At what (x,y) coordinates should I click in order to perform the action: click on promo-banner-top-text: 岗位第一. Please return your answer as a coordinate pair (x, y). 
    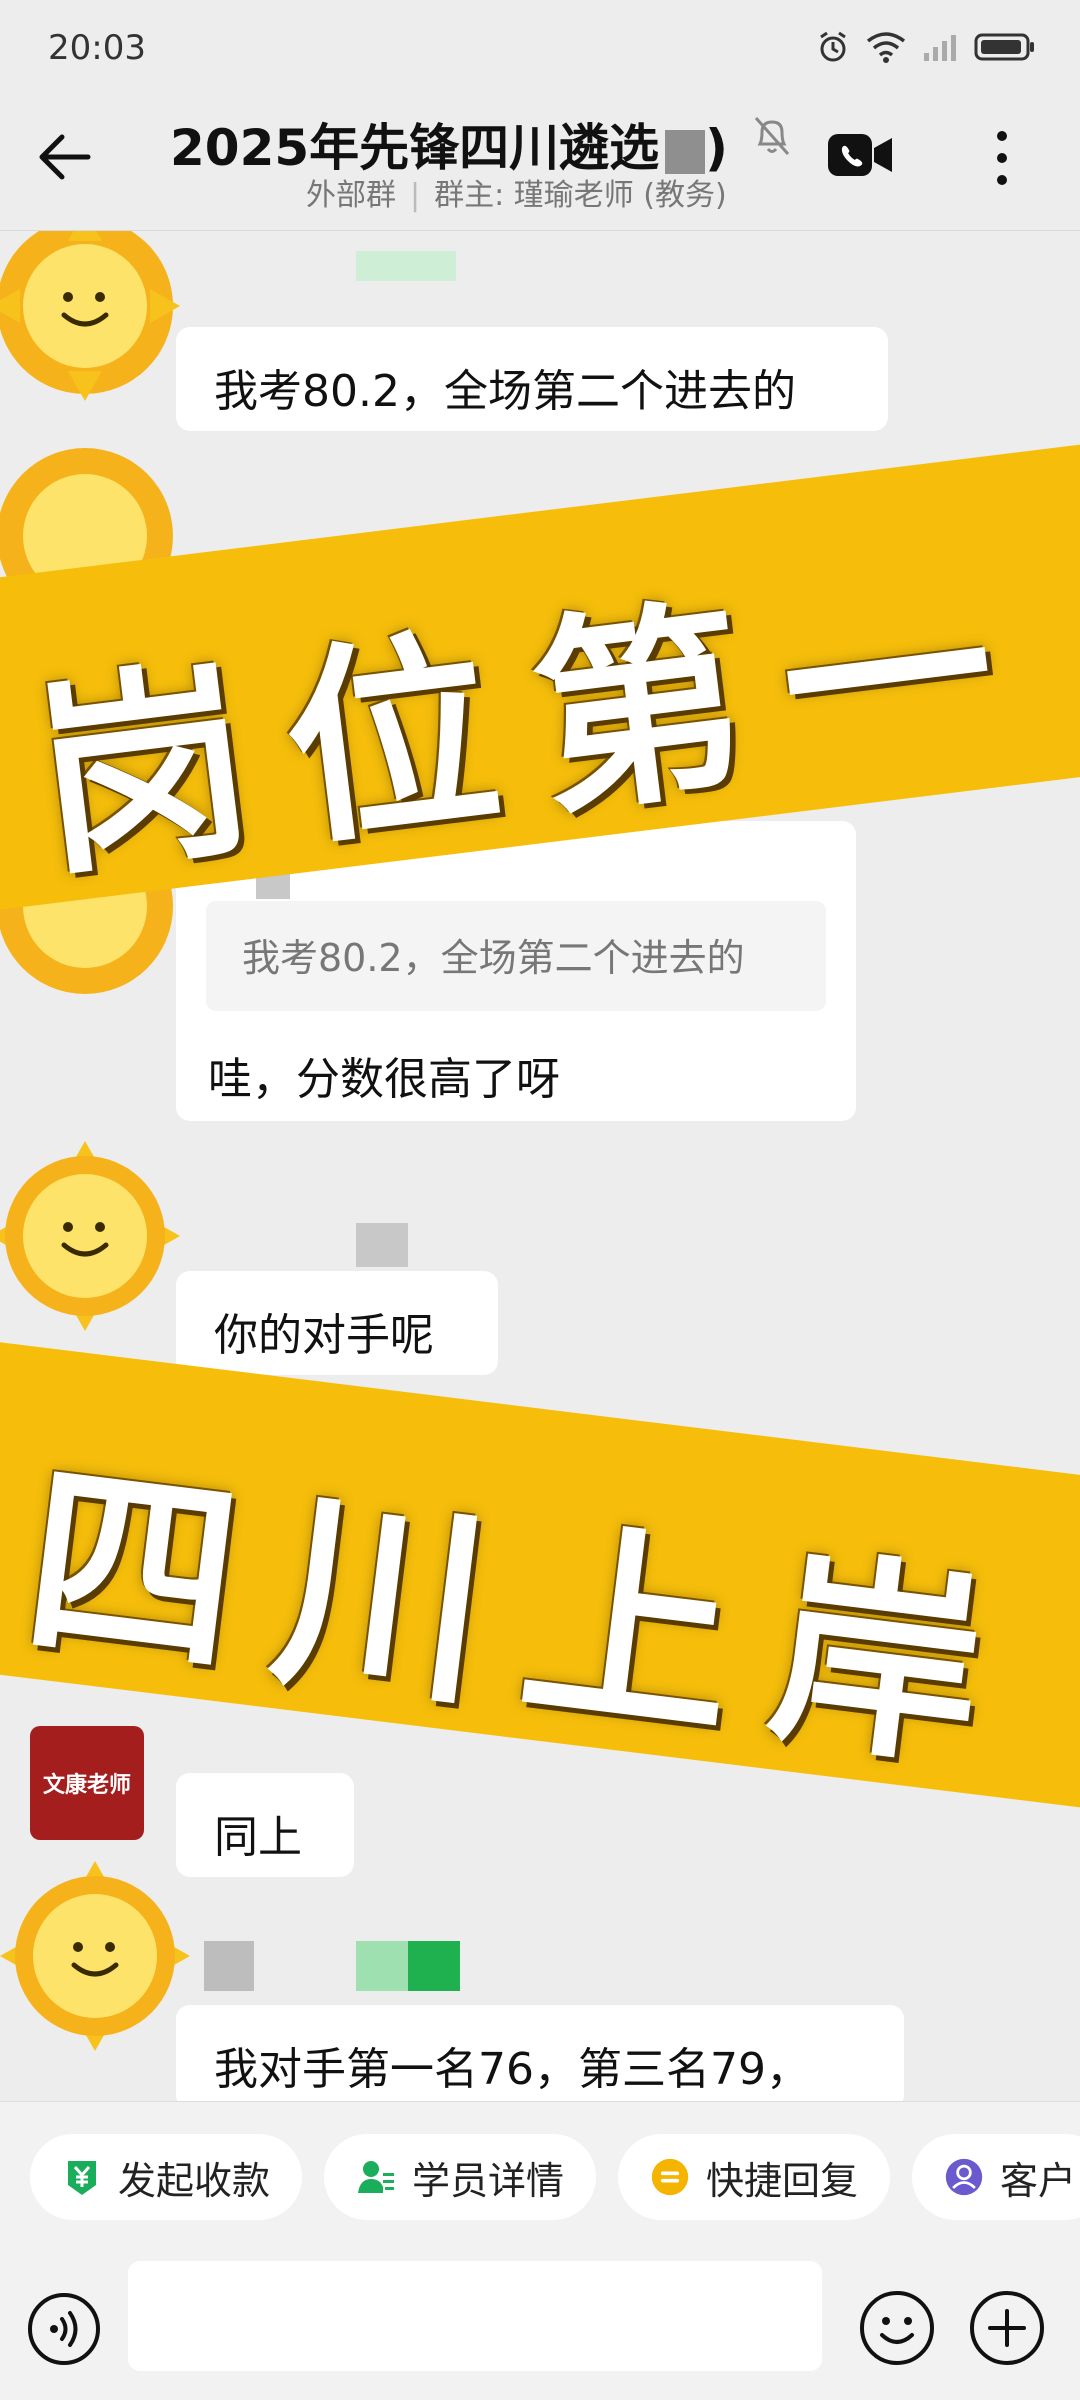
    Looking at the image, I should click on (535, 723).